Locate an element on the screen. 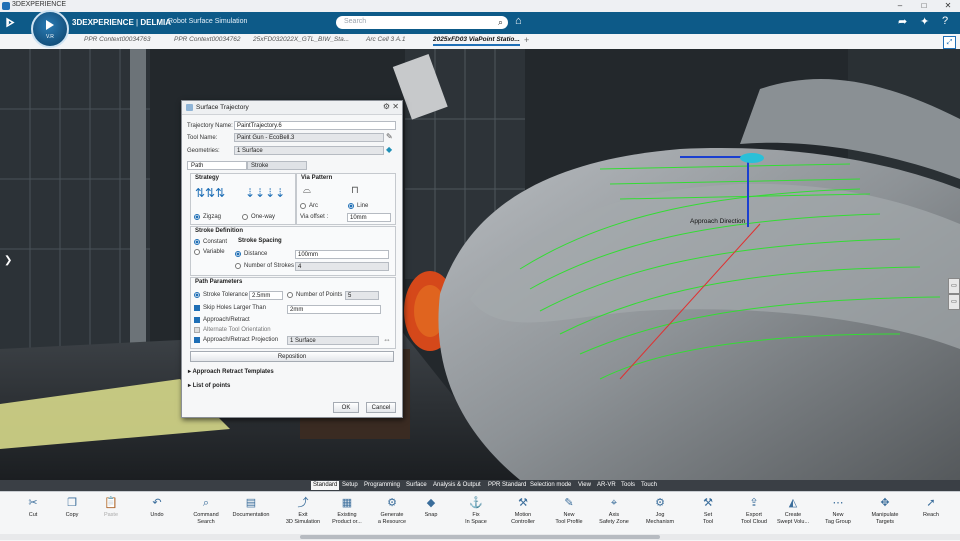 The width and height of the screenshot is (960, 541). collaboration-tools-icon: ✦ is located at coordinates (924, 21).